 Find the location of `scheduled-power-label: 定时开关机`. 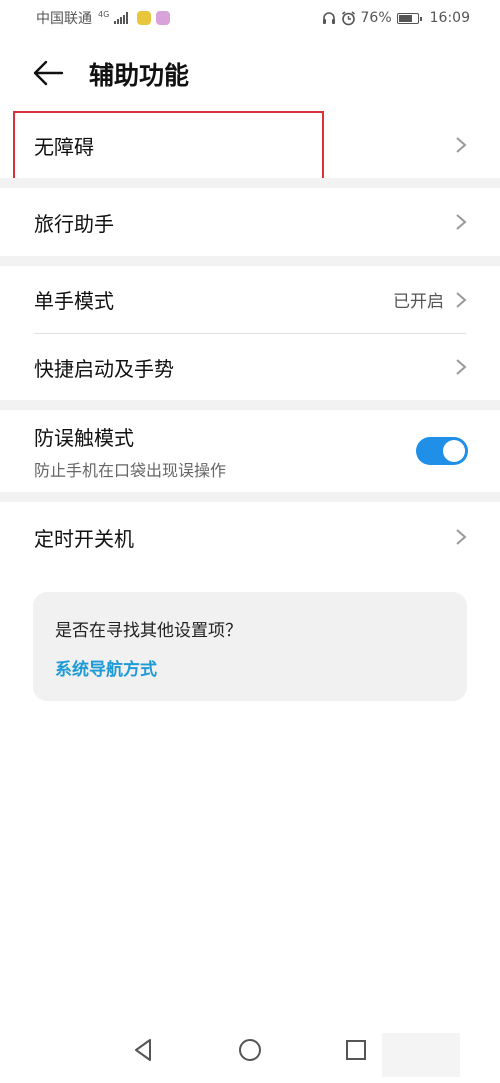

scheduled-power-label: 定时开关机 is located at coordinates (84, 538).